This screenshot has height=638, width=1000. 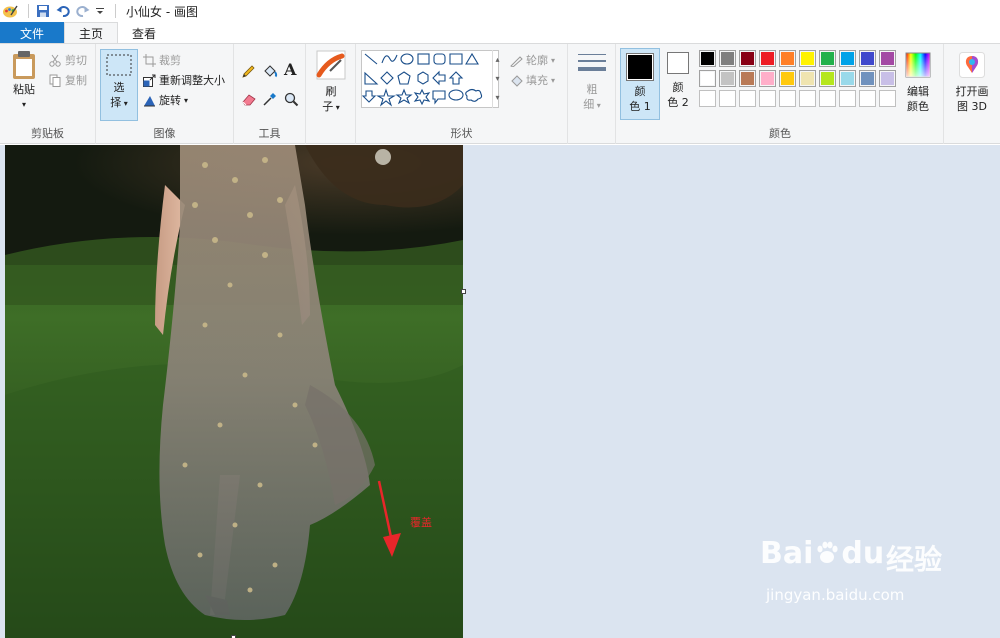 I want to click on shapes-scroll-down-icon: ▾, so click(x=497, y=78).